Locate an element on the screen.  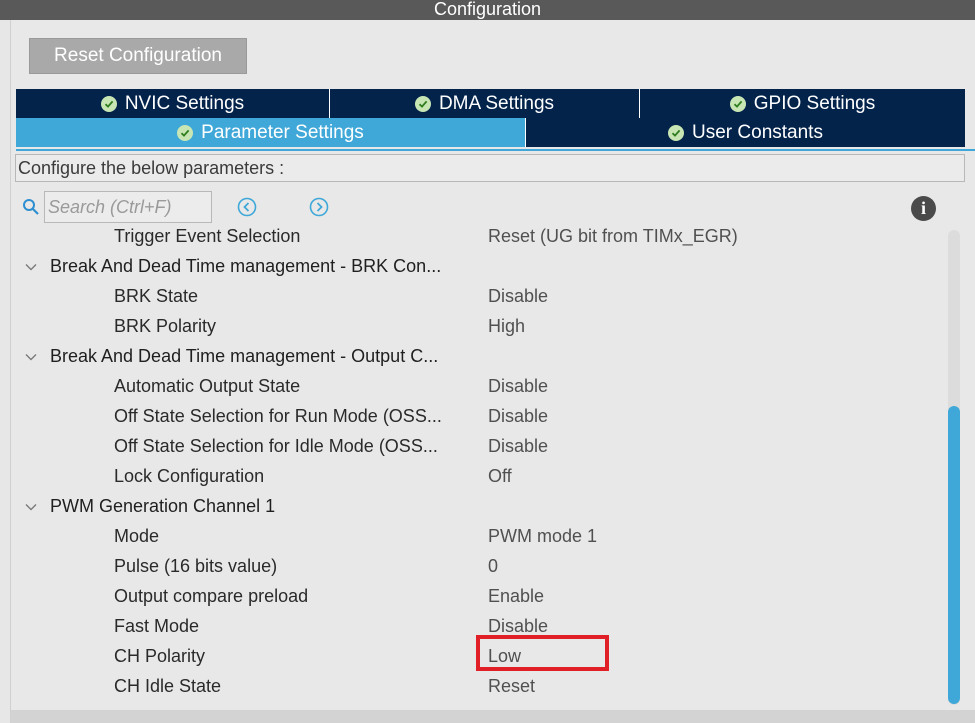
param-row-output-compare-preload: Output compare preload Enable is located at coordinates (478, 596).